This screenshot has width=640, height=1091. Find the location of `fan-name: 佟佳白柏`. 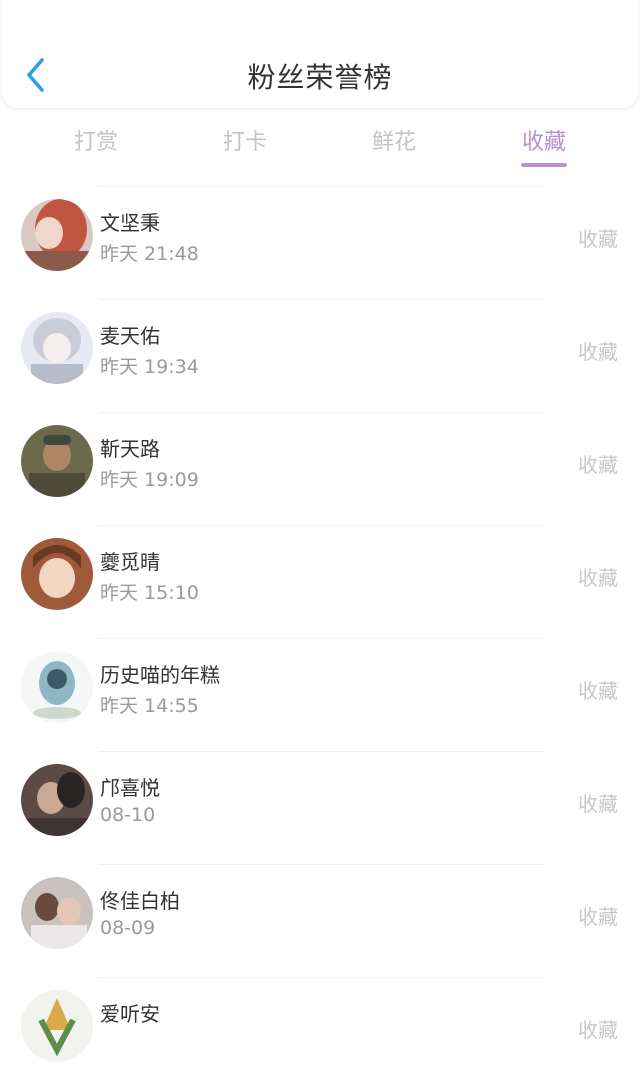

fan-name: 佟佳白柏 is located at coordinates (140, 901).